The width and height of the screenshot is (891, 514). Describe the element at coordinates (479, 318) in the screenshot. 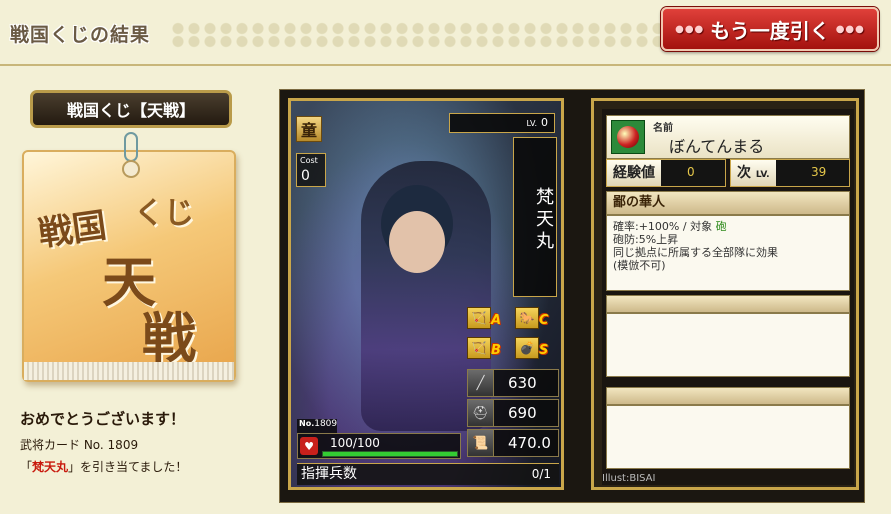

I see `bow-soldier-icon: 🏹` at that location.